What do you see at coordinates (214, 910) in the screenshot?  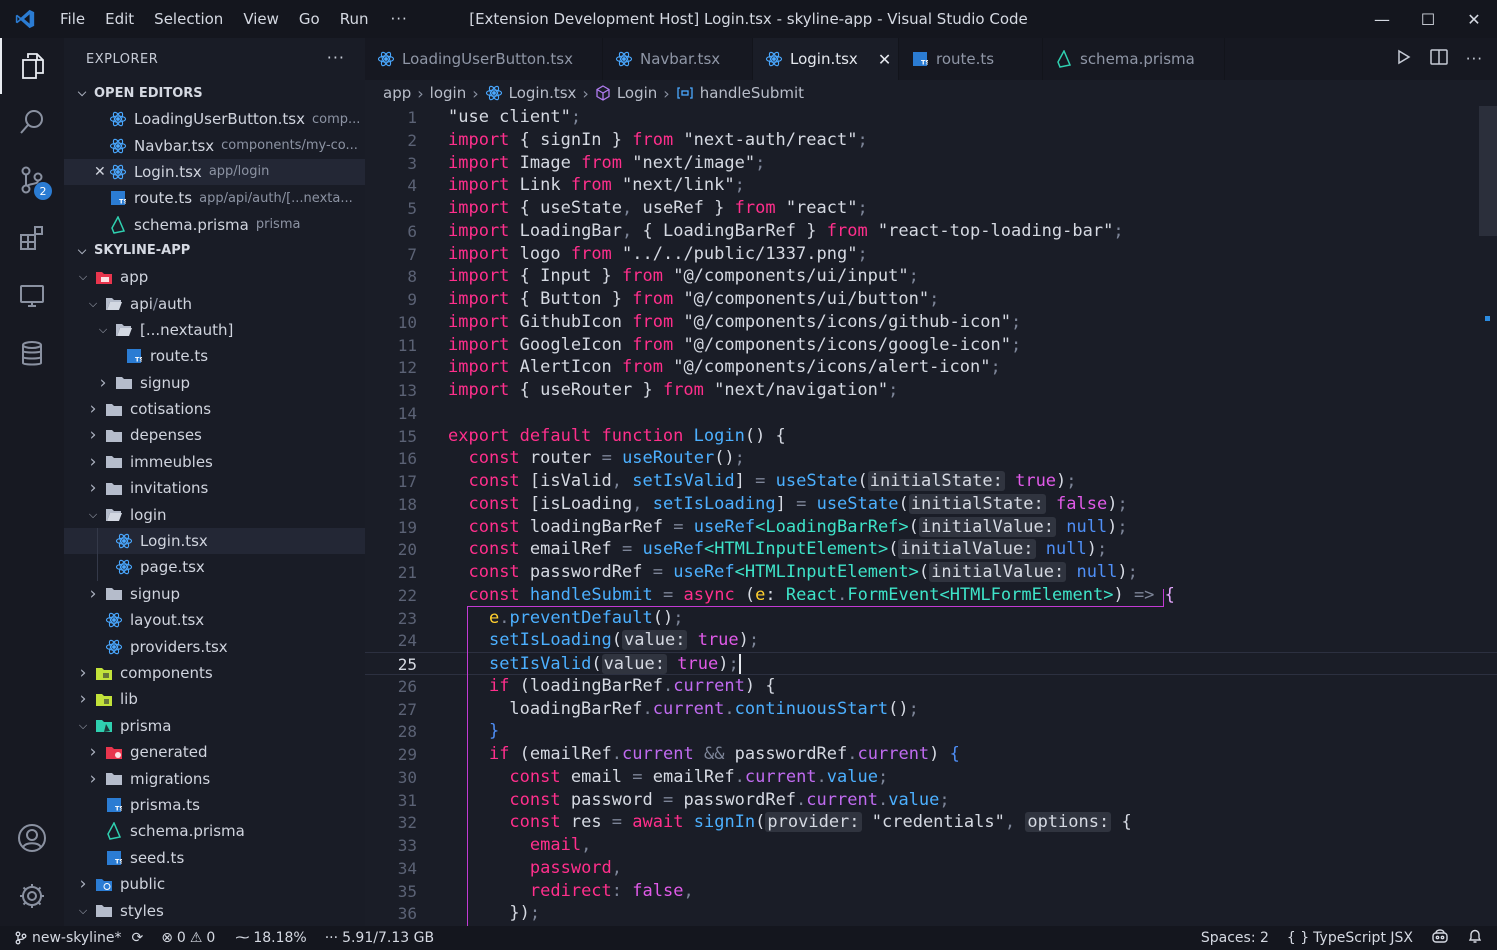 I see `folder-item: ⌵ styles` at bounding box center [214, 910].